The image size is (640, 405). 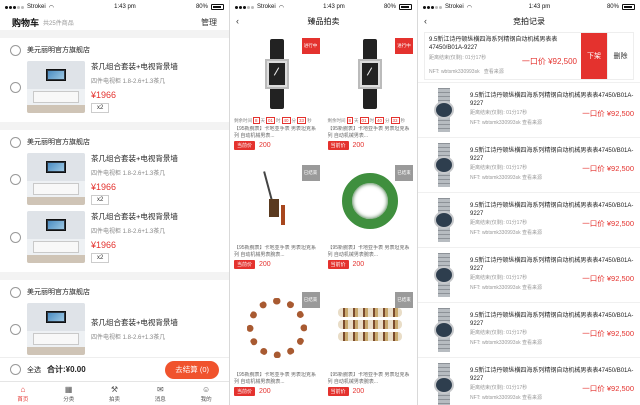 What do you see at coordinates (34, 370) in the screenshot?
I see `select-all-label: 全选` at bounding box center [34, 370].